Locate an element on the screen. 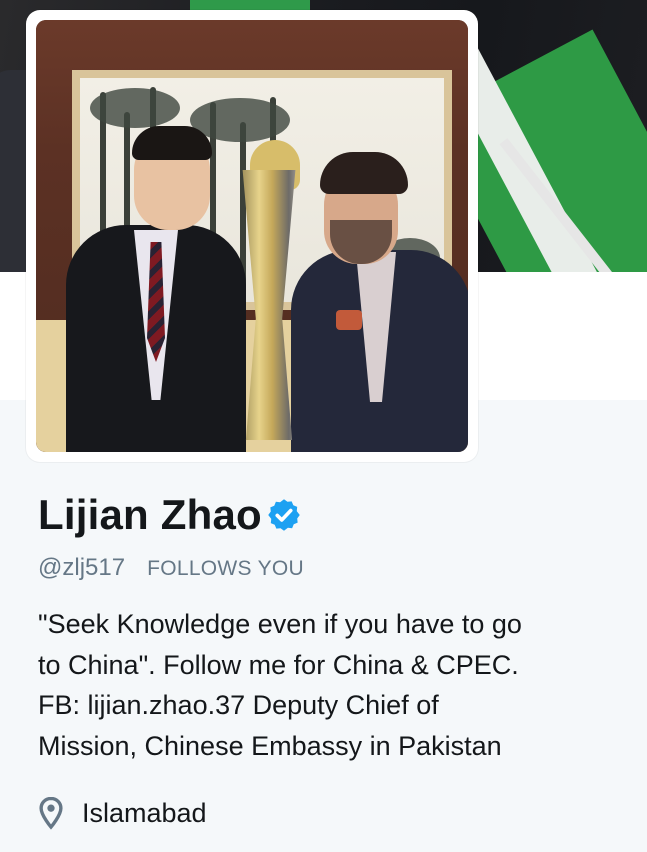  follows-you-badge: FOLLOWS YOU is located at coordinates (226, 568).